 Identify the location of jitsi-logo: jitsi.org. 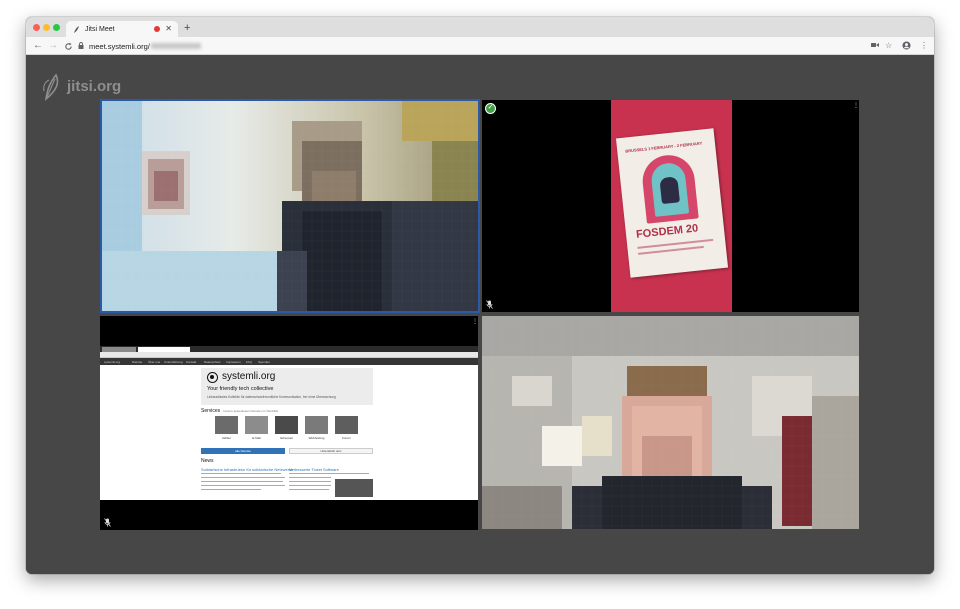
(81, 86).